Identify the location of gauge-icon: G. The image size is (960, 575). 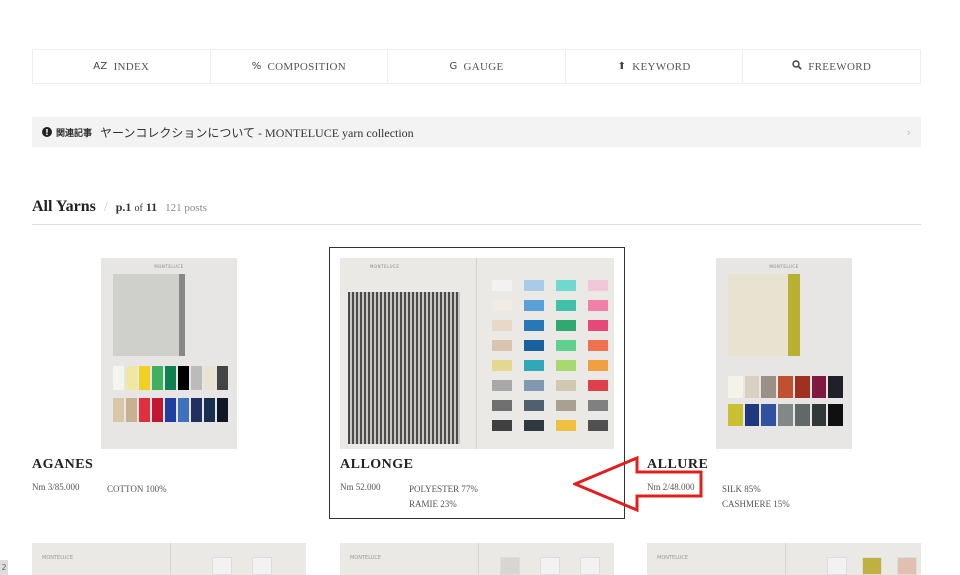
(453, 66).